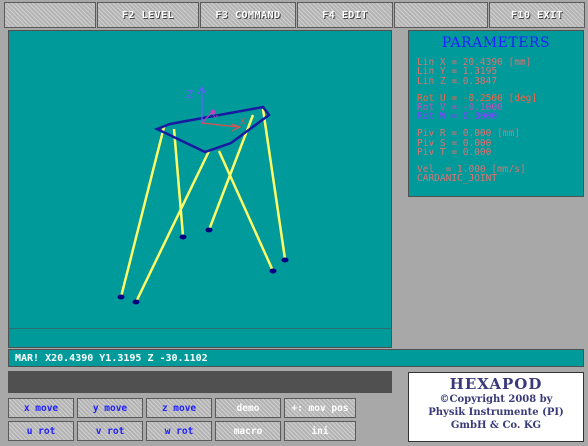 This screenshot has width=588, height=446. What do you see at coordinates (496, 399) in the screenshot?
I see `copyright-line: ©Copyright 2008 by` at bounding box center [496, 399].